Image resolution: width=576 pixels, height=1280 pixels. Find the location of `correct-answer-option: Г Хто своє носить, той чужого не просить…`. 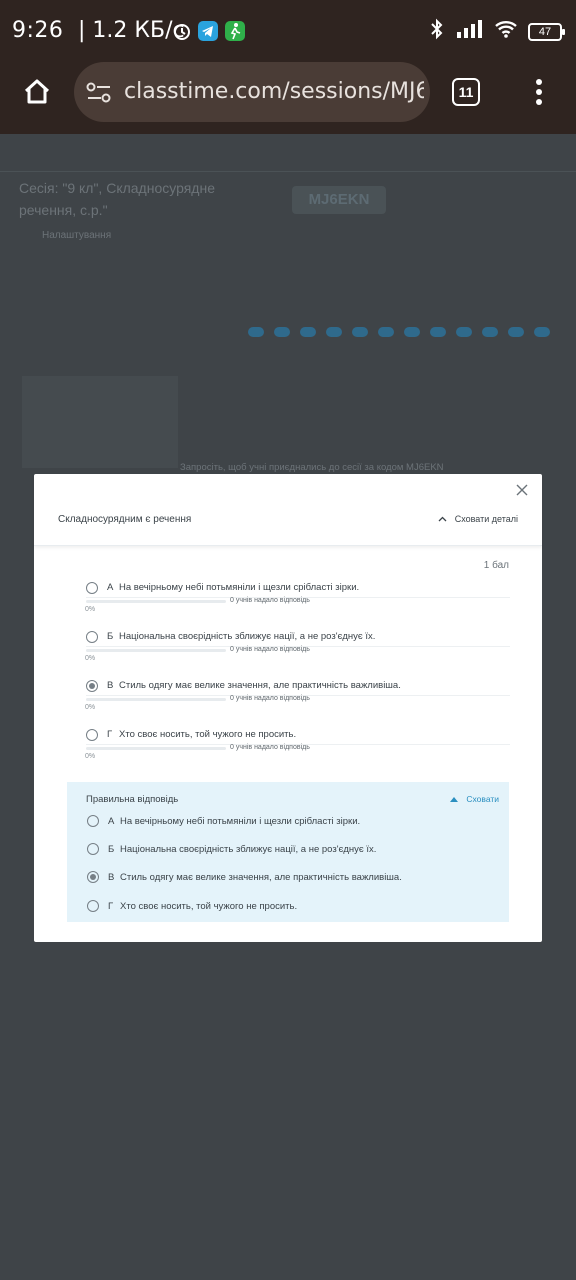

correct-answer-option: Г Хто своє носить, той чужого не просить… is located at coordinates (192, 906).